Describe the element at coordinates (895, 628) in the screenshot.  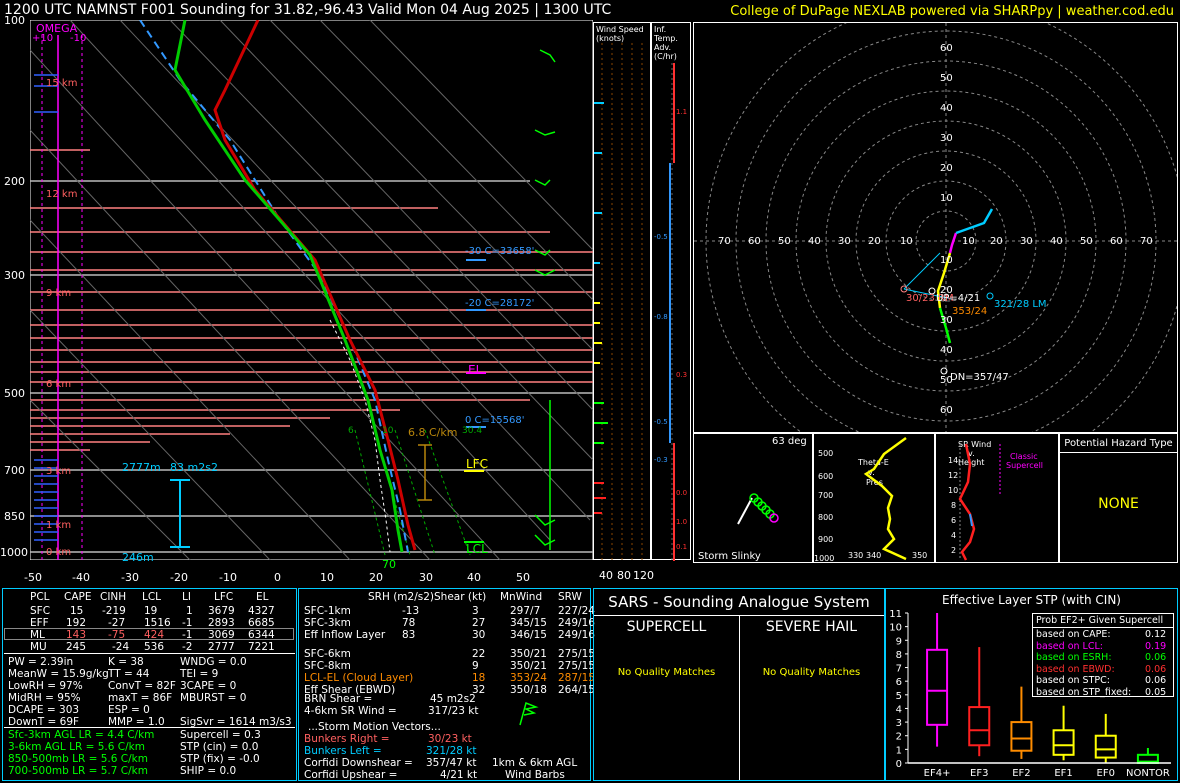
I see `stp-y-tick-label: 10` at that location.